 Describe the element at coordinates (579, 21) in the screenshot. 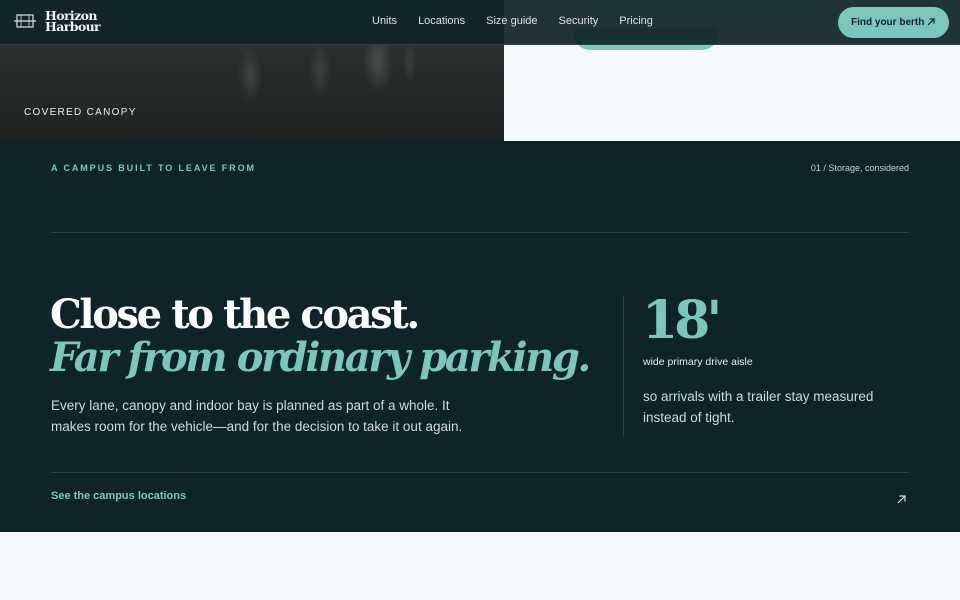

I see `nav-security: Security` at that location.